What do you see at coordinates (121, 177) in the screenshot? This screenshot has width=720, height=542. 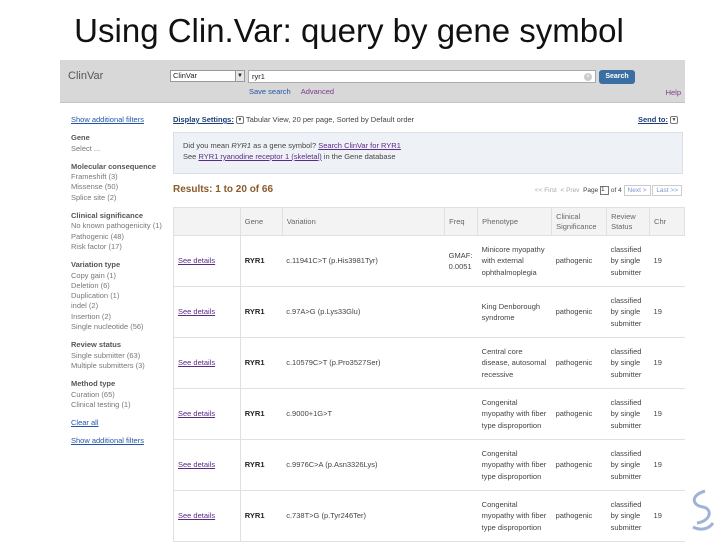 I see `filter-option: Frameshift (3)` at bounding box center [121, 177].